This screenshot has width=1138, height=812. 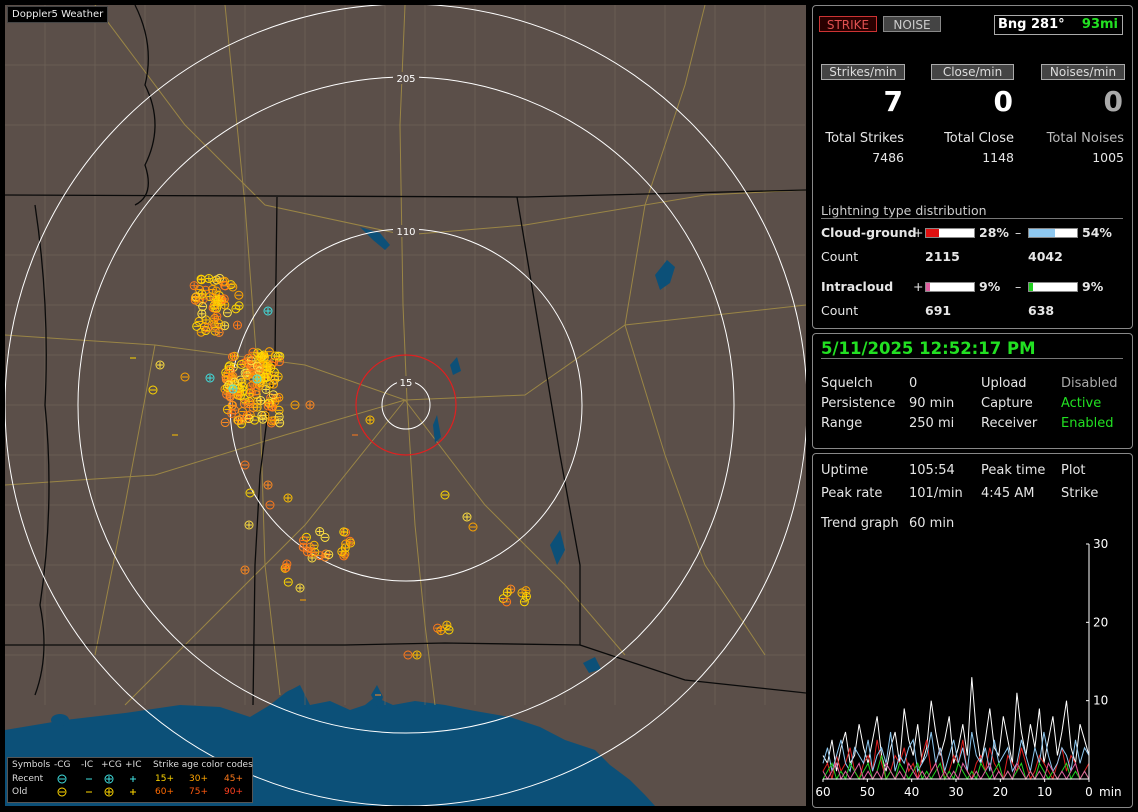 What do you see at coordinates (840, 256) in the screenshot?
I see `cg-count-label: Count` at bounding box center [840, 256].